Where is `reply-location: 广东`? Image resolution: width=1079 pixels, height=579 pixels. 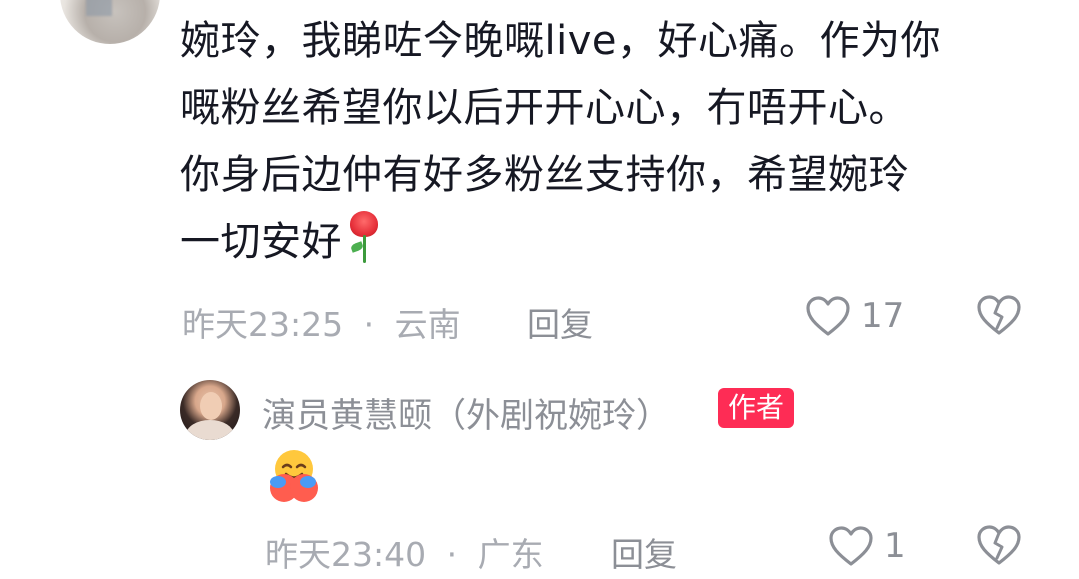 reply-location: 广东 is located at coordinates (510, 554).